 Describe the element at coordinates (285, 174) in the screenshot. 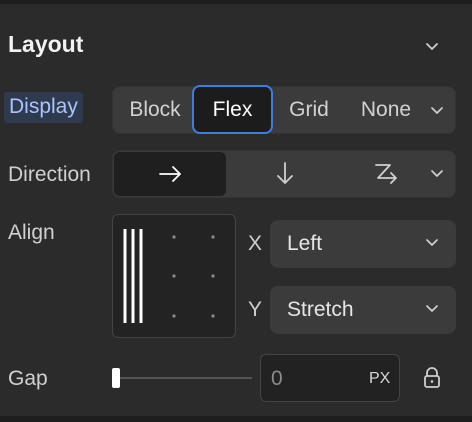

I see `arrow-down-icon` at that location.